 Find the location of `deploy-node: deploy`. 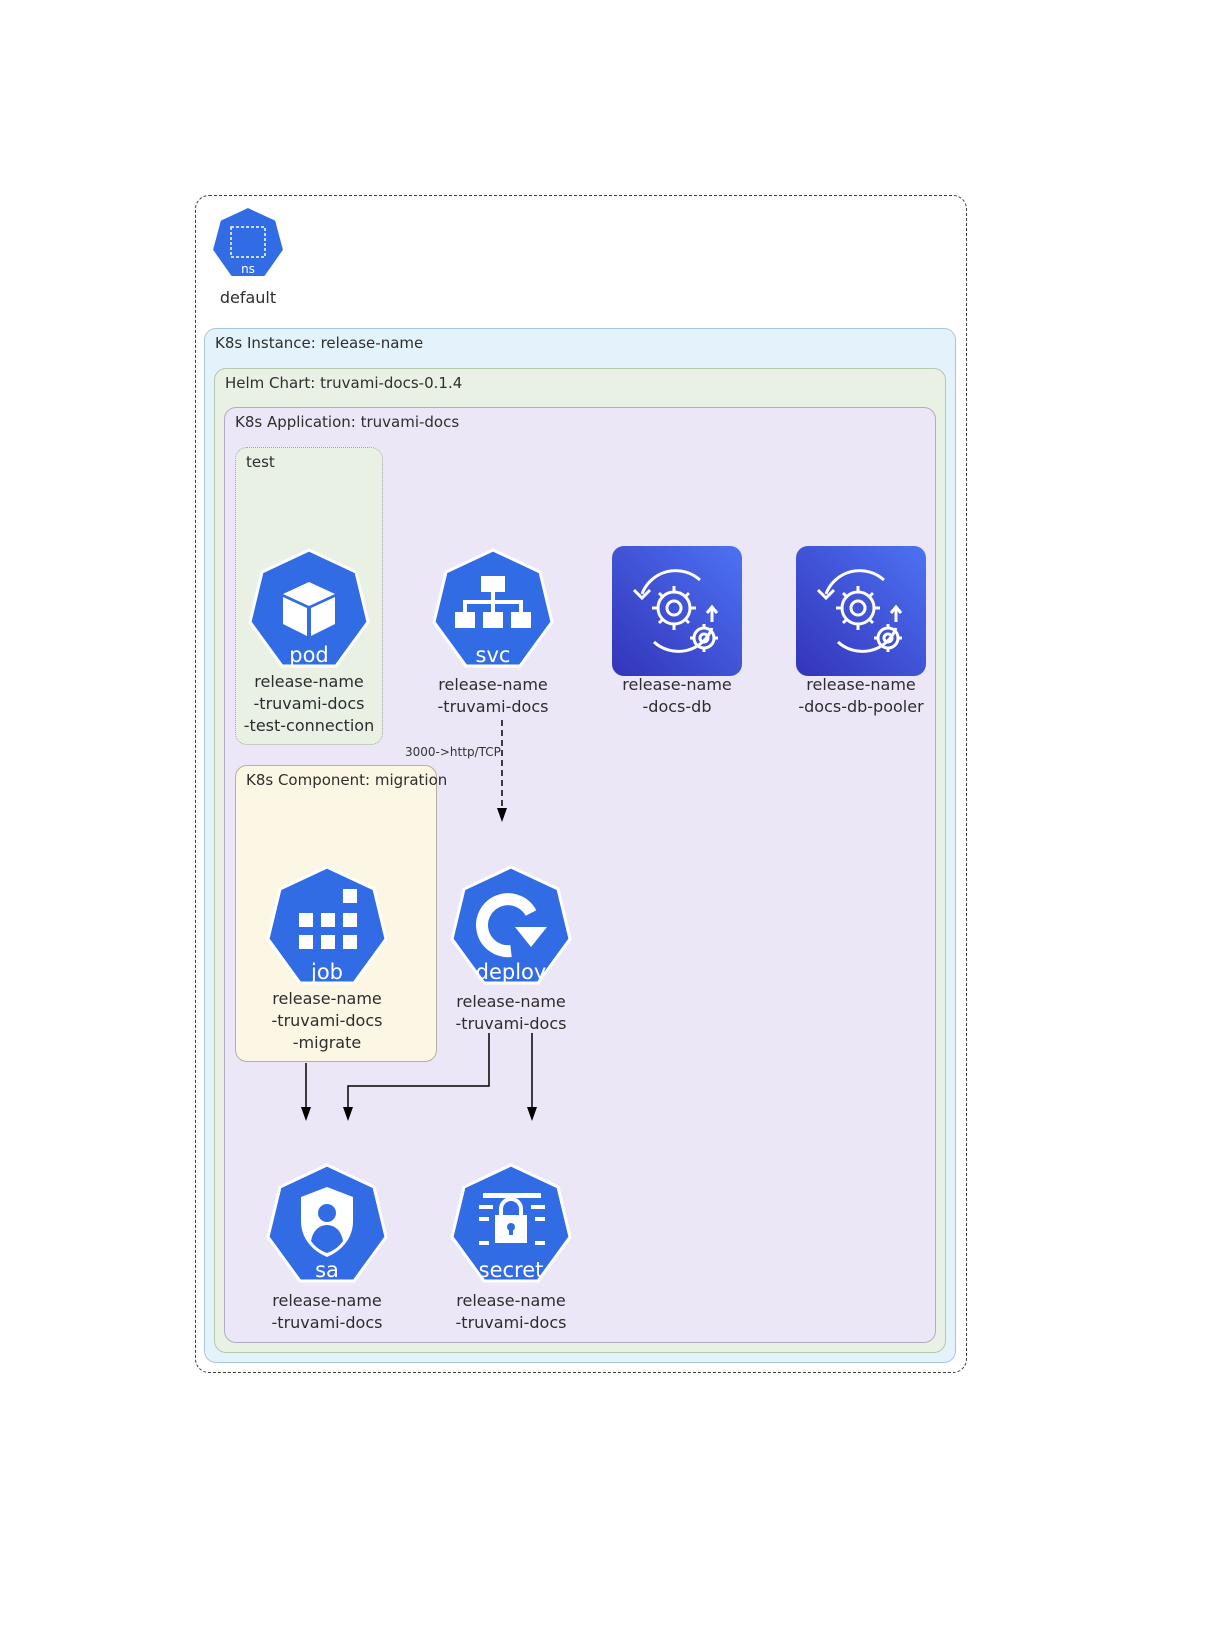

deploy-node: deploy is located at coordinates (511, 927).